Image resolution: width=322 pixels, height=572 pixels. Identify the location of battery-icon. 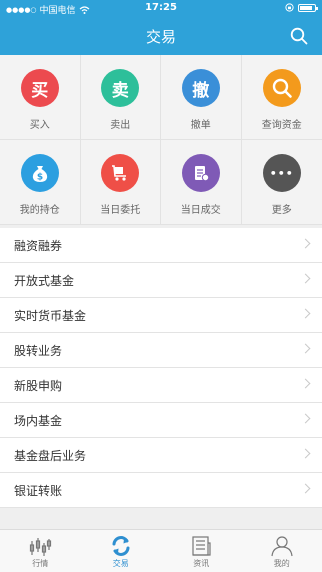
(308, 7).